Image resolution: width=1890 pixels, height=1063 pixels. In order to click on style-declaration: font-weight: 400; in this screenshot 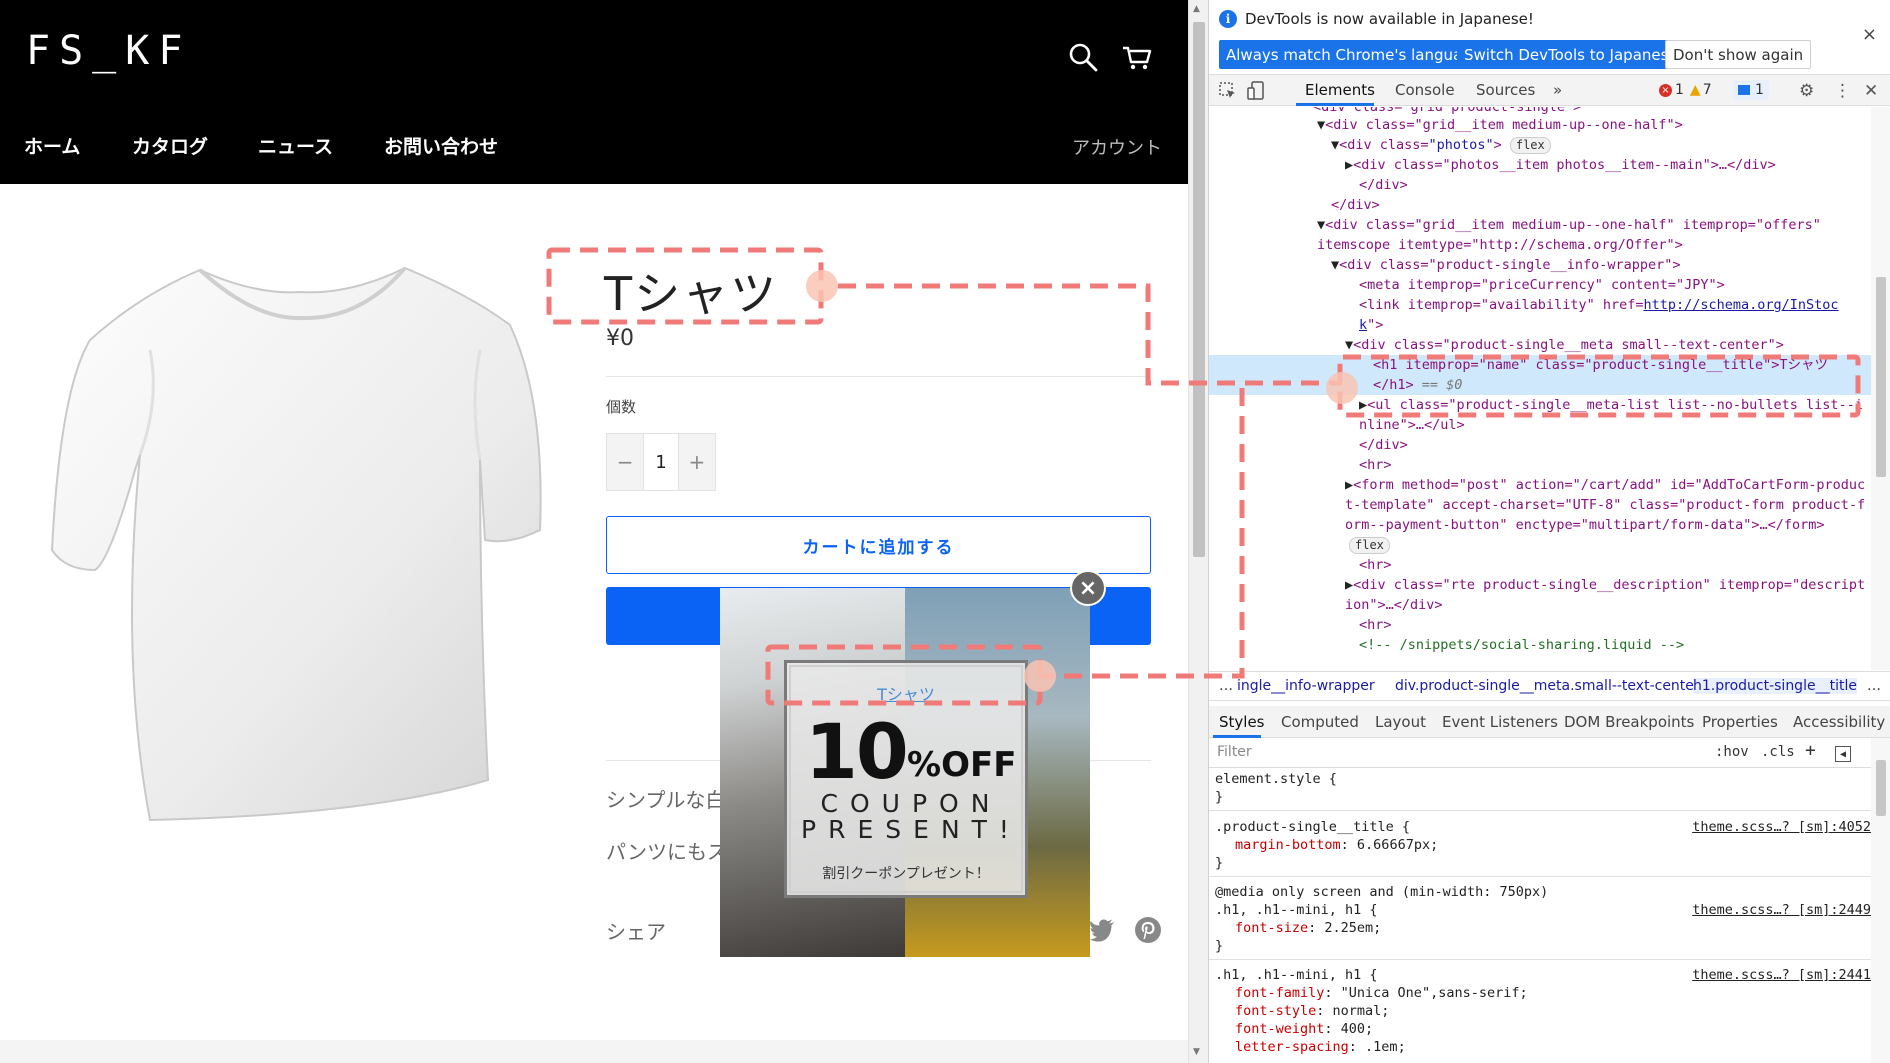, I will do `click(1304, 1029)`.